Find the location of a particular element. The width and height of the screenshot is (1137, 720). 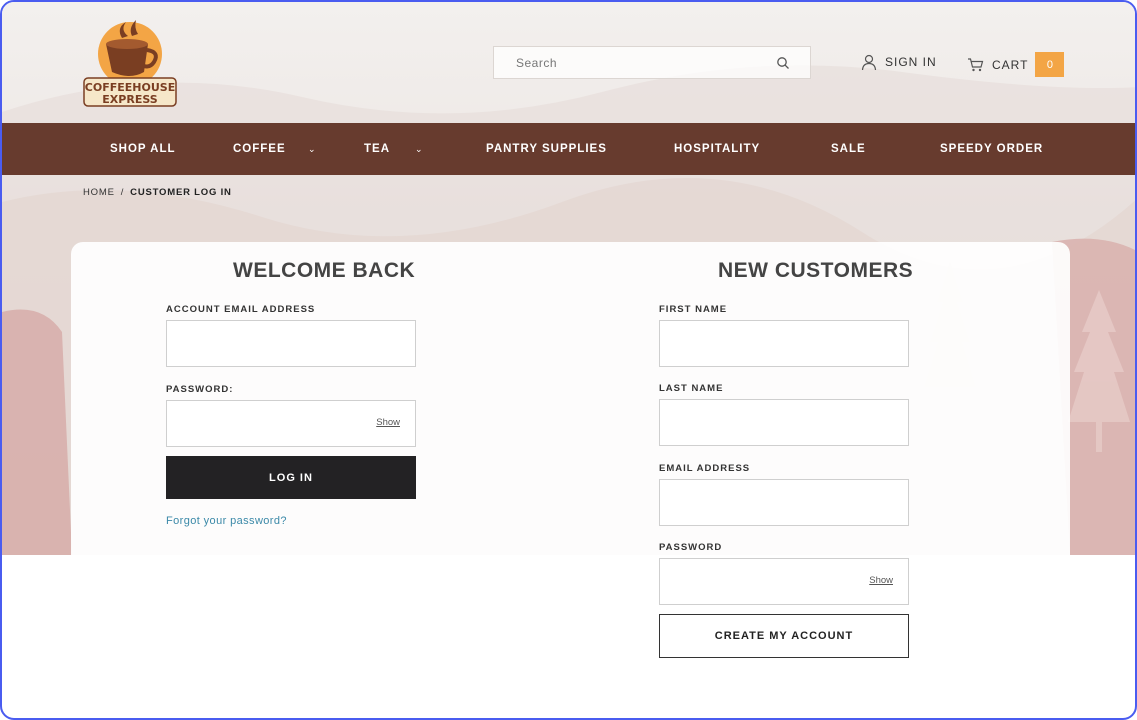

nav-item-sale: SALE is located at coordinates (848, 149).